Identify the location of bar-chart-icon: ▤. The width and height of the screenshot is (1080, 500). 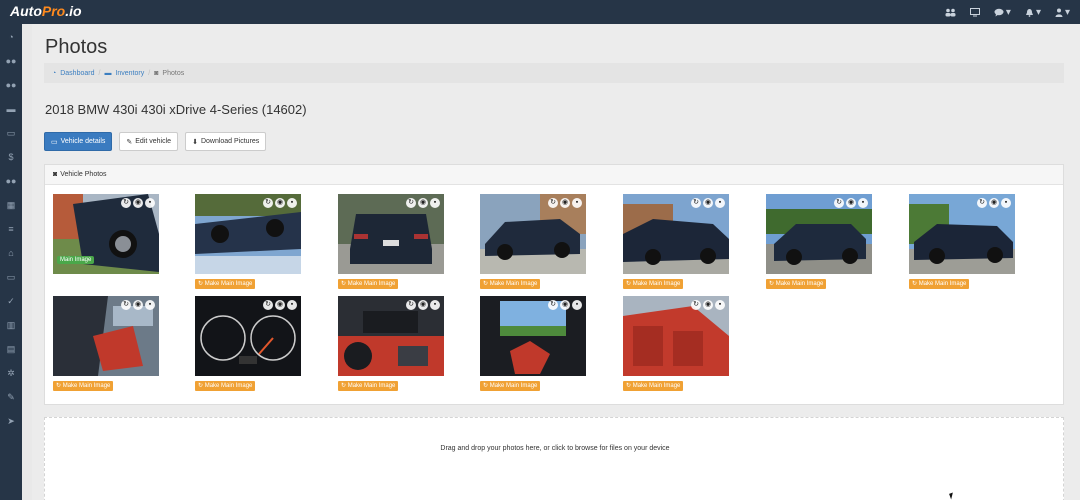
(11, 349).